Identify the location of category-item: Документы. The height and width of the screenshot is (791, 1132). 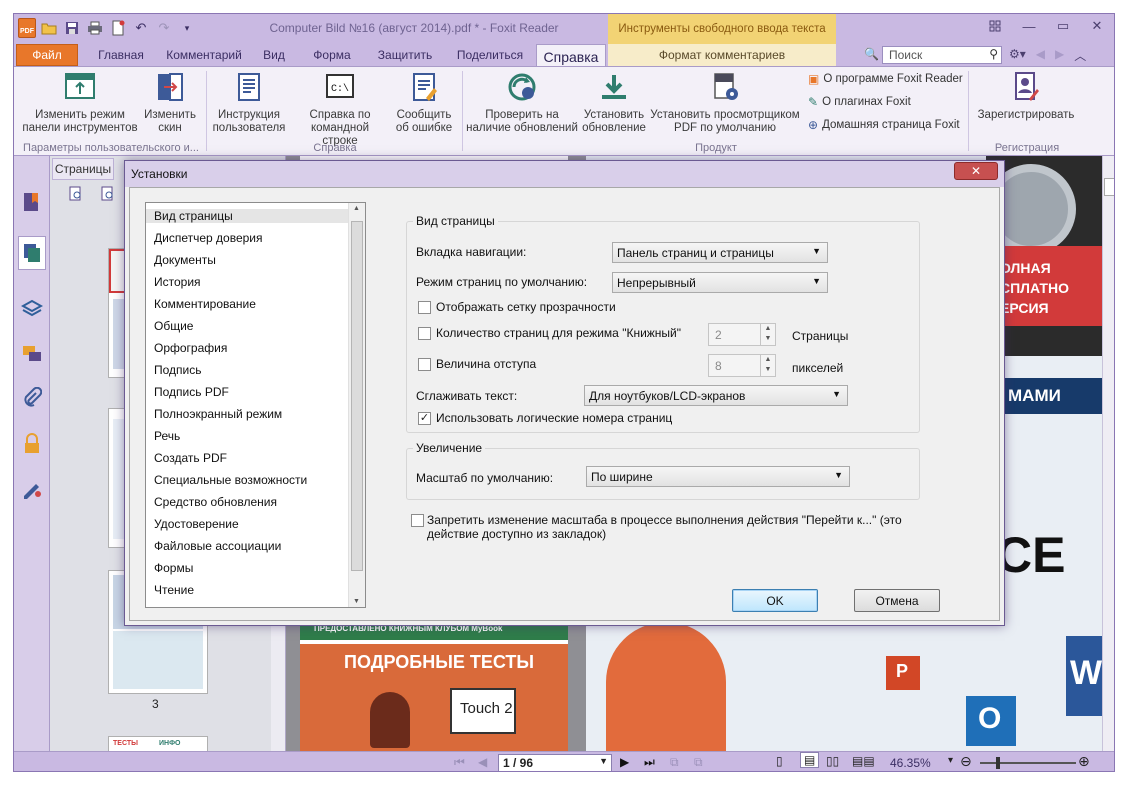
(185, 260).